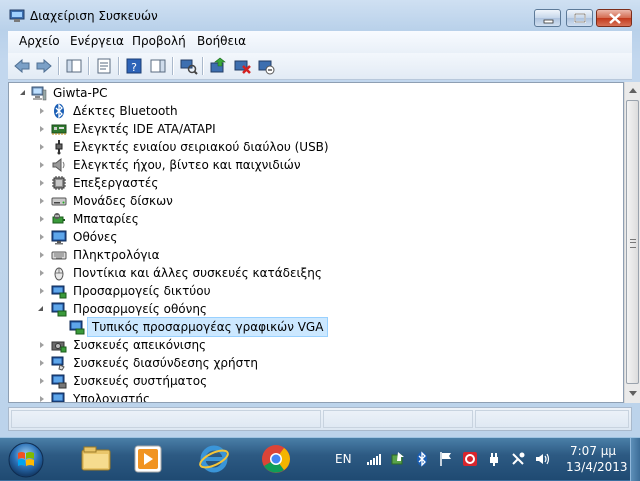 Image resolution: width=640 pixels, height=481 pixels. Describe the element at coordinates (398, 419) in the screenshot. I see `status-pane-secondary` at that location.